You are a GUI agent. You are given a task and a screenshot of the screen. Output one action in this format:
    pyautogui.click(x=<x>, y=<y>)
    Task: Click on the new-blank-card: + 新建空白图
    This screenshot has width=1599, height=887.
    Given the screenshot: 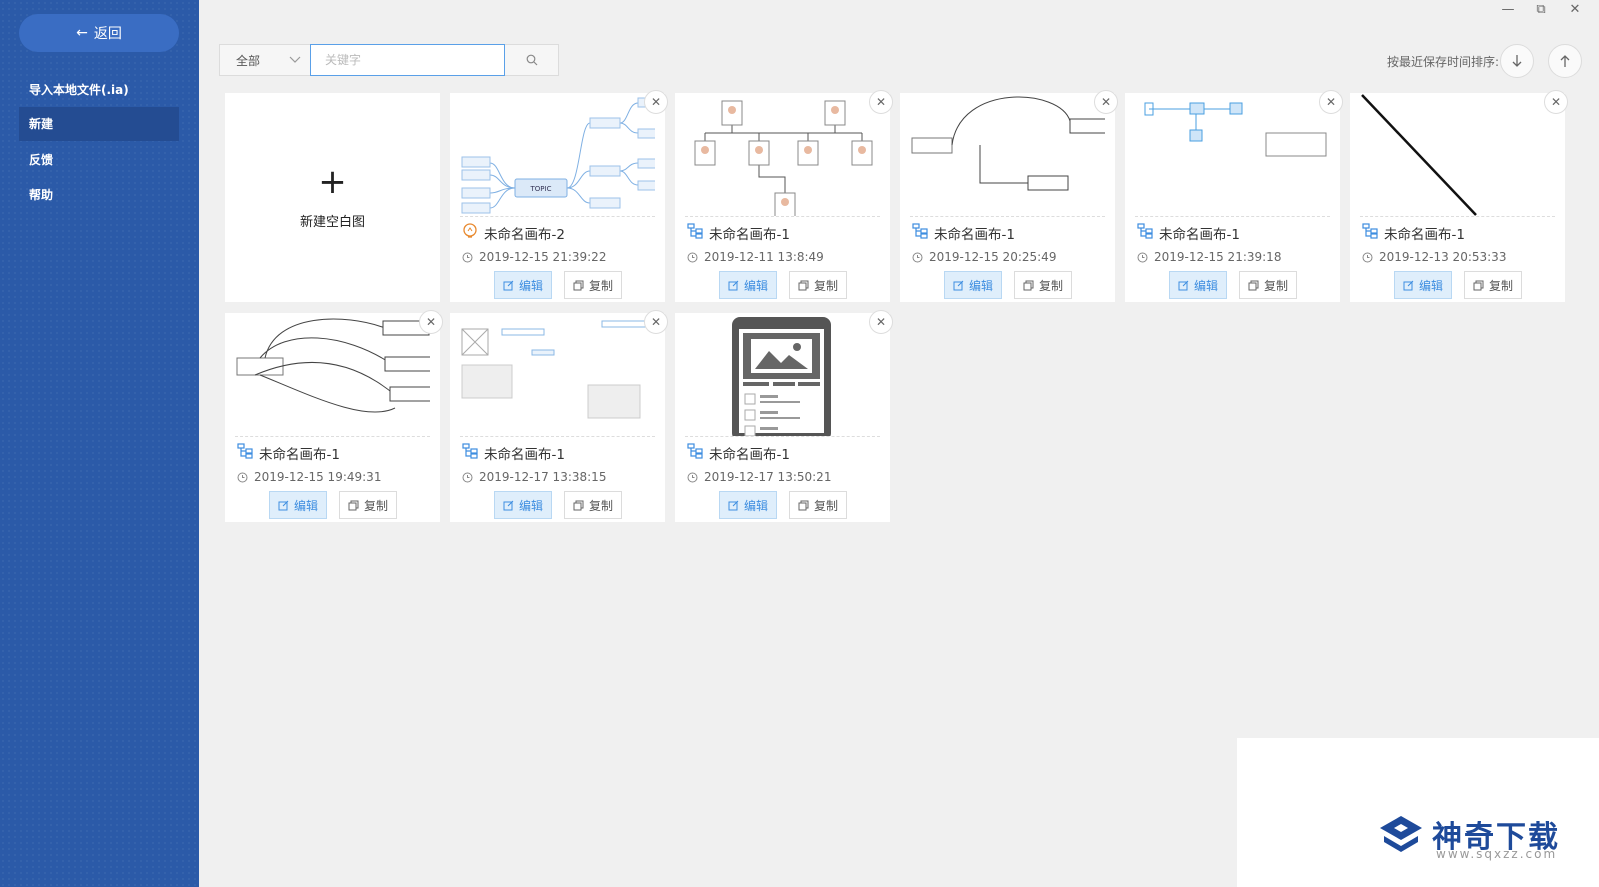 What is the action you would take?
    pyautogui.click(x=332, y=197)
    